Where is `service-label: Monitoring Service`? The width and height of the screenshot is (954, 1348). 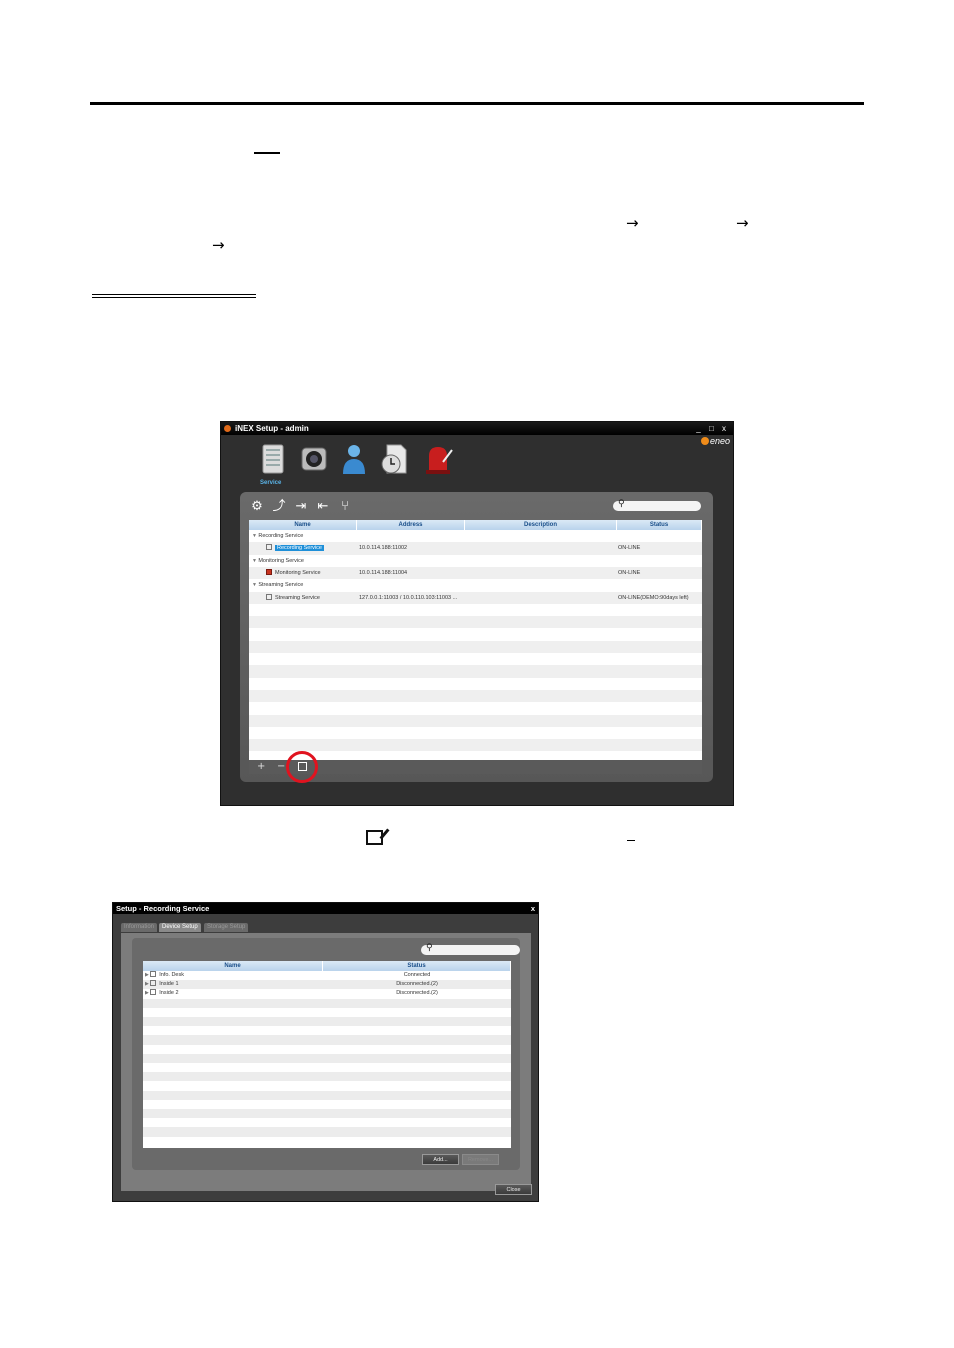 service-label: Monitoring Service is located at coordinates (298, 572).